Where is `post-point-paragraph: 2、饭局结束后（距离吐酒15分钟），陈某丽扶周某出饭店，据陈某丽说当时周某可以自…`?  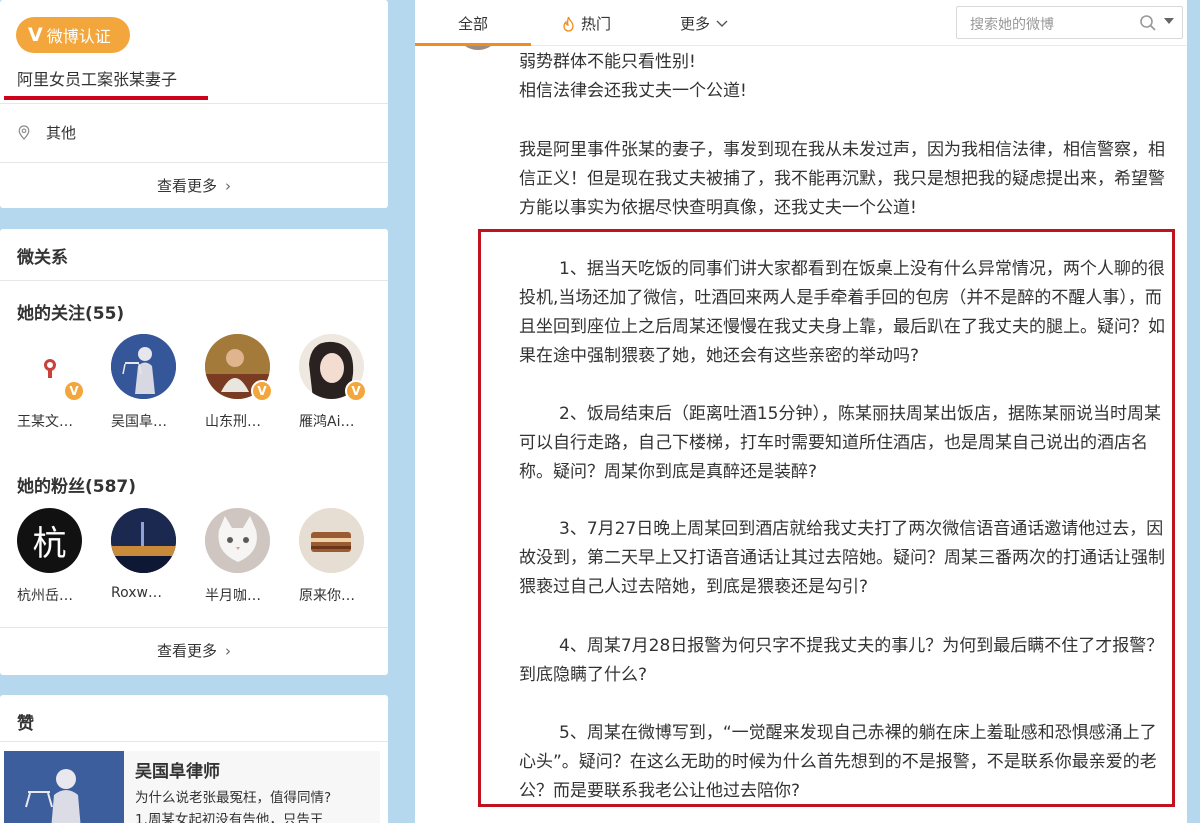 post-point-paragraph: 2、饭局结束后（距离吐酒15分钟），陈某丽扶周某出饭店，据陈某丽说当时周某可以自… is located at coordinates (845, 443).